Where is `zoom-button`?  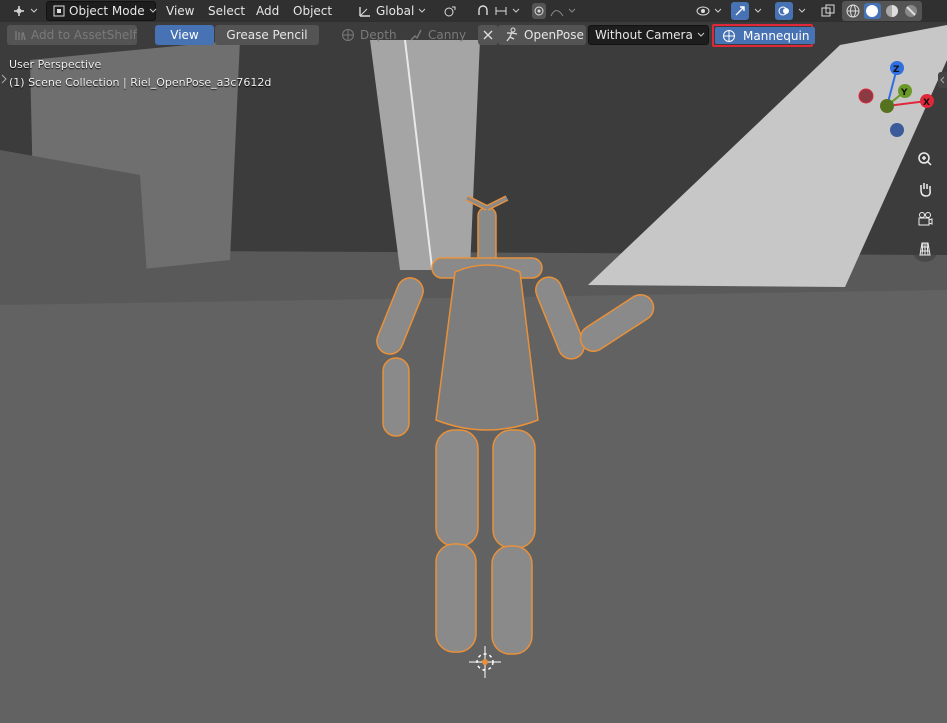
zoom-button is located at coordinates (925, 159).